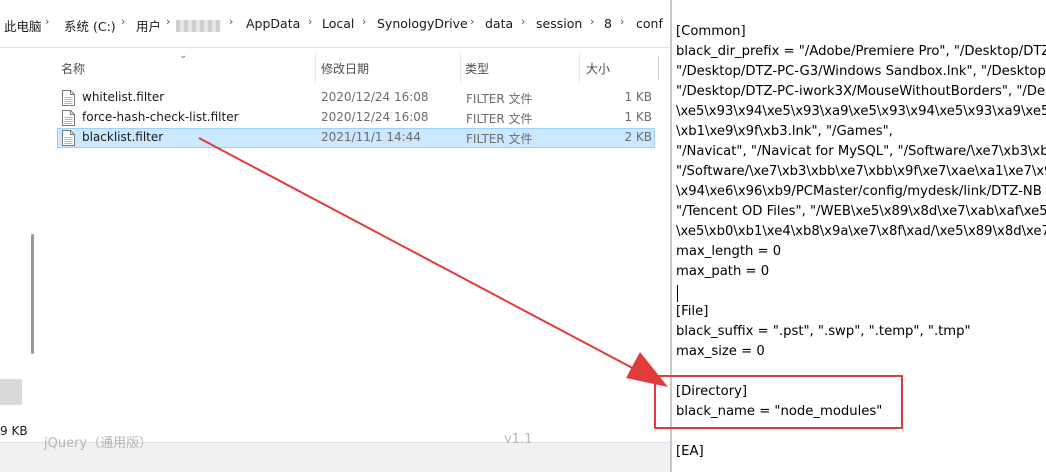  What do you see at coordinates (518, 439) in the screenshot?
I see `background-window-version: v1.1` at bounding box center [518, 439].